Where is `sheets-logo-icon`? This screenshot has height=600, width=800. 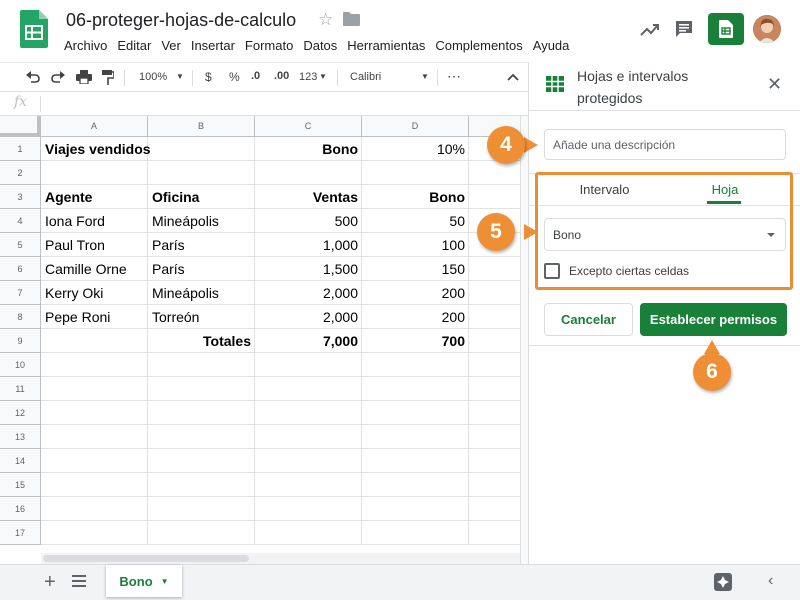
sheets-logo-icon is located at coordinates (34, 29).